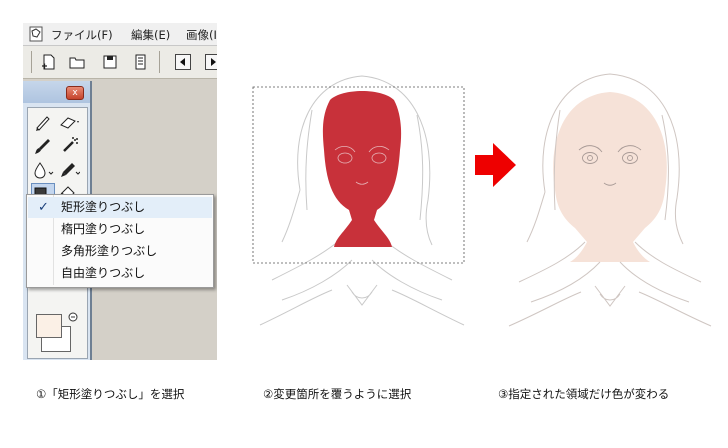 Image resolution: width=728 pixels, height=448 pixels. Describe the element at coordinates (31, 62) in the screenshot. I see `toolbar-grip` at that location.